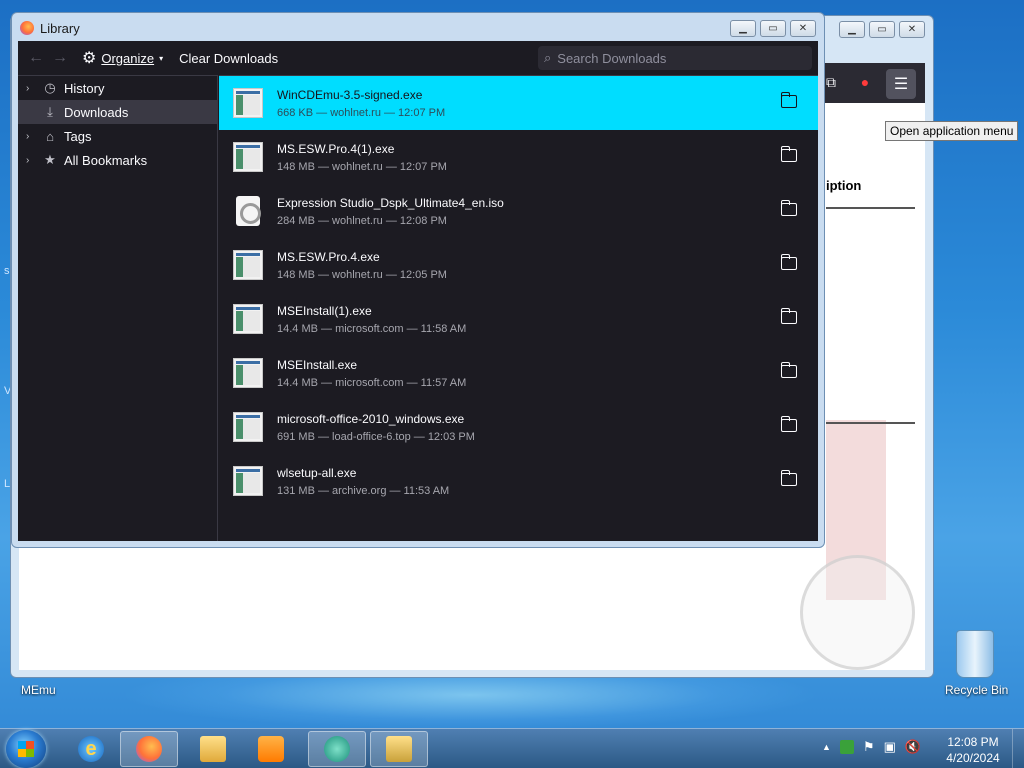 The width and height of the screenshot is (1024, 768). I want to click on library-icon, so click(399, 749).